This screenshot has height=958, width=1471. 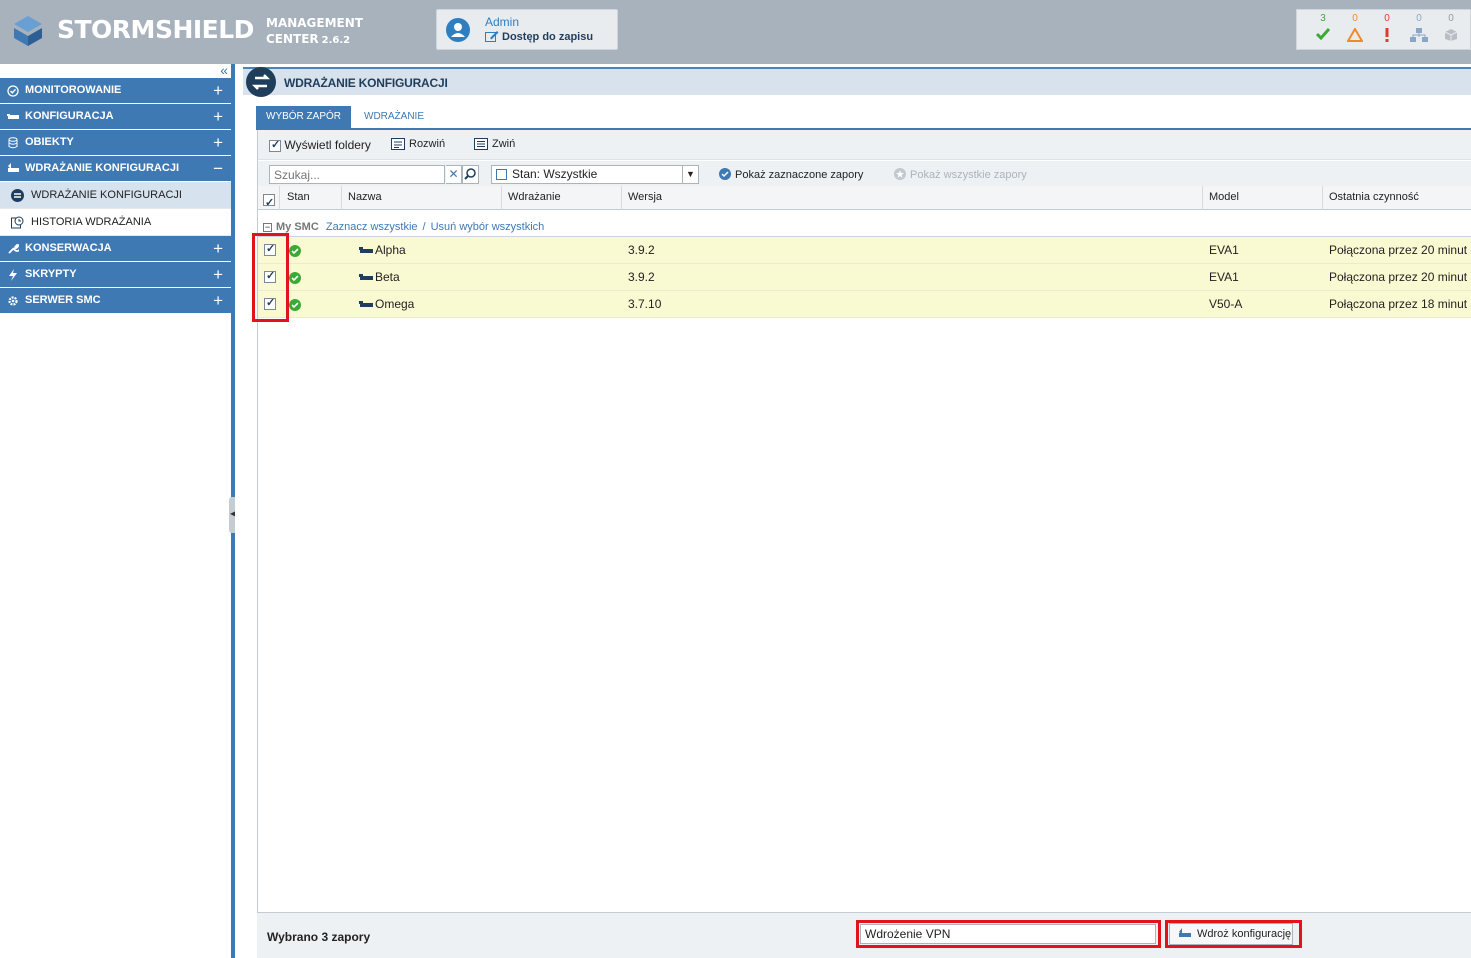 I want to click on status-summary: 3 0 0 0 0, so click(x=1383, y=29).